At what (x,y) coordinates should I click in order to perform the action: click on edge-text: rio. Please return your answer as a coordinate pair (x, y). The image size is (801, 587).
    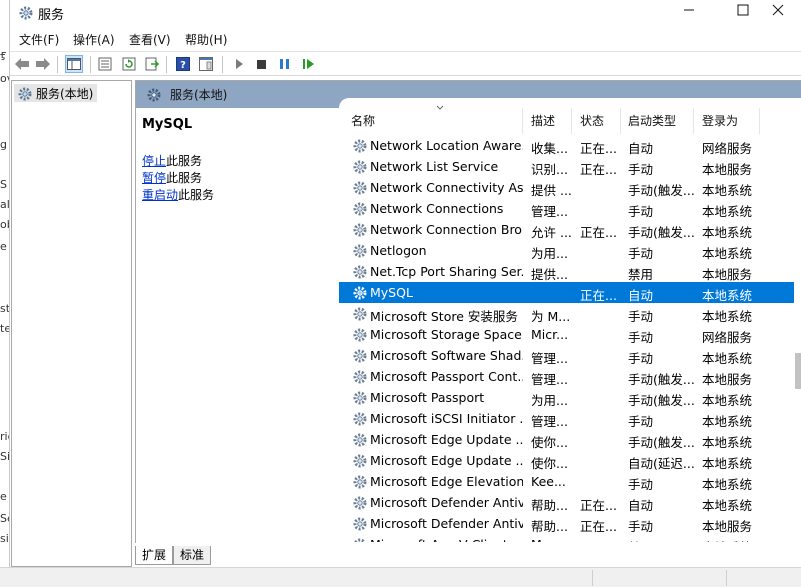
    Looking at the image, I should click on (4, 436).